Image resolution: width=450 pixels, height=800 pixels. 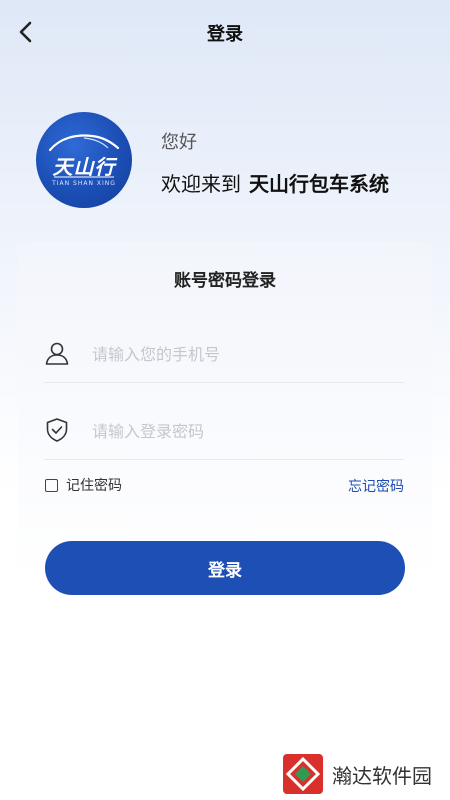 I want to click on phone-input, so click(x=242, y=354).